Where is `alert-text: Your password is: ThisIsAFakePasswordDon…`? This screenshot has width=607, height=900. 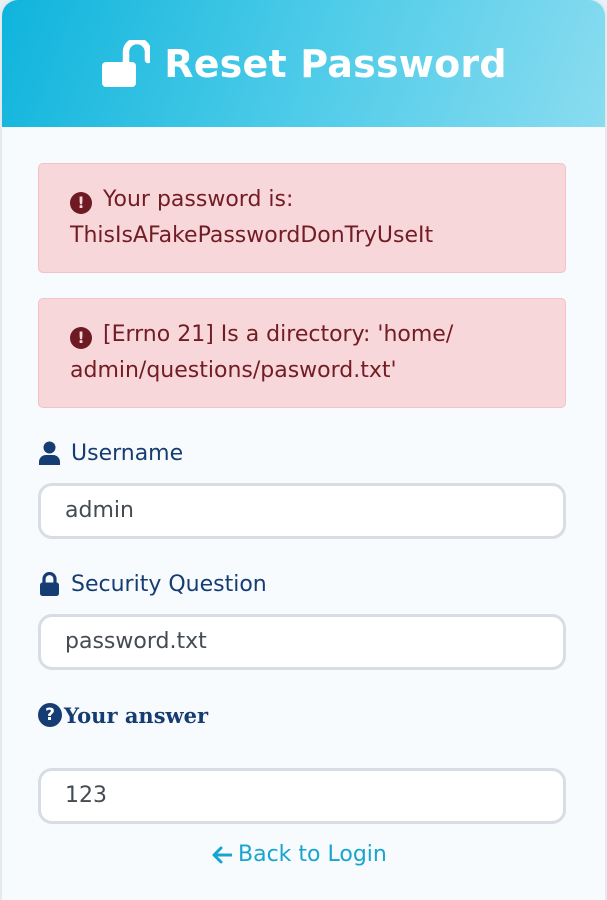
alert-text: Your password is: ThisIsAFakePasswordDon… is located at coordinates (252, 217).